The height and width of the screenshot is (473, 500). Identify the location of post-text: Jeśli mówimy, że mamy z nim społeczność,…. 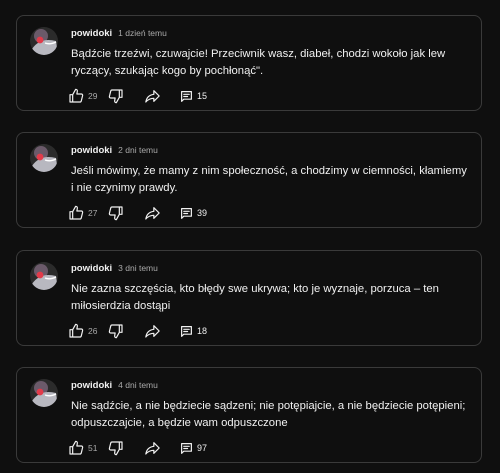
(269, 179).